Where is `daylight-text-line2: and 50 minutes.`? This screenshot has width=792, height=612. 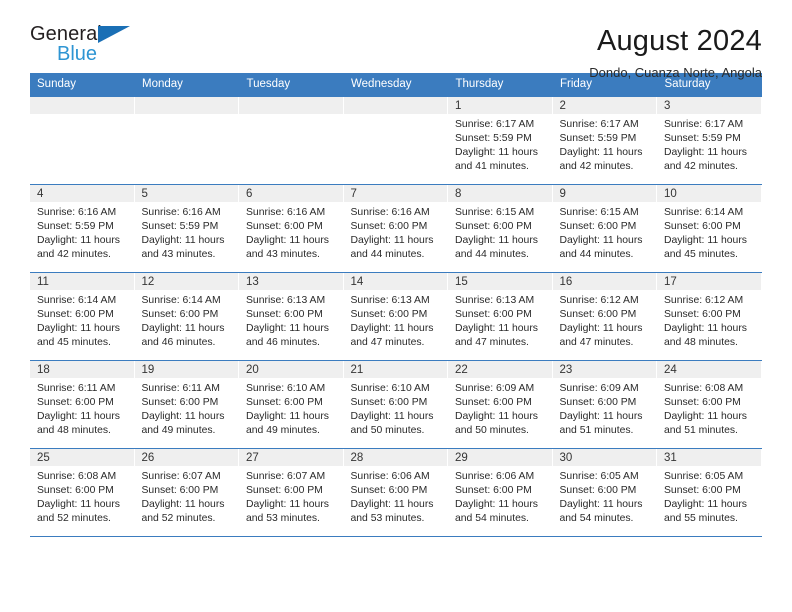
daylight-text-line2: and 50 minutes. is located at coordinates (387, 431).